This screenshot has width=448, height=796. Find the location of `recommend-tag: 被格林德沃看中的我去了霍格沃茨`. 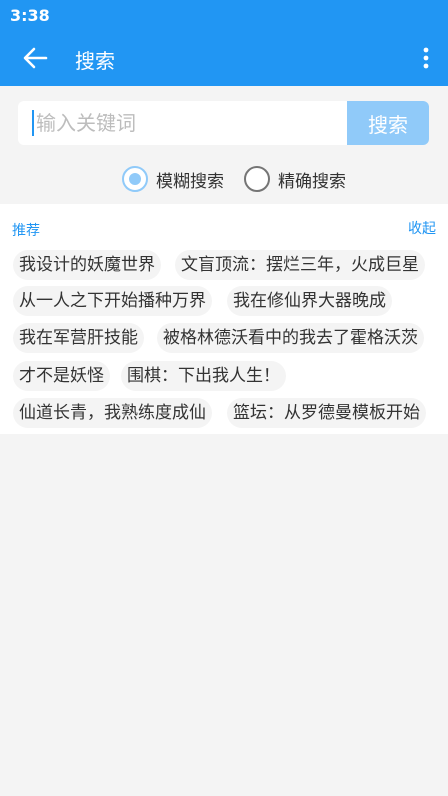

recommend-tag: 被格林德沃看中的我去了霍格沃茨 is located at coordinates (290, 338).